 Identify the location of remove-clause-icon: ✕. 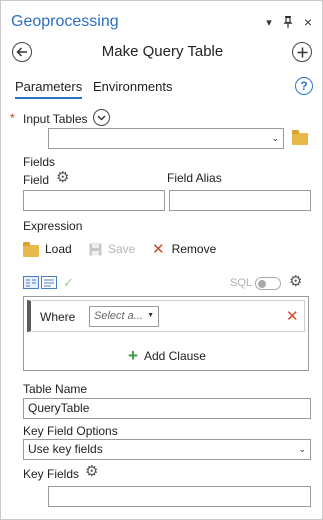
(292, 316).